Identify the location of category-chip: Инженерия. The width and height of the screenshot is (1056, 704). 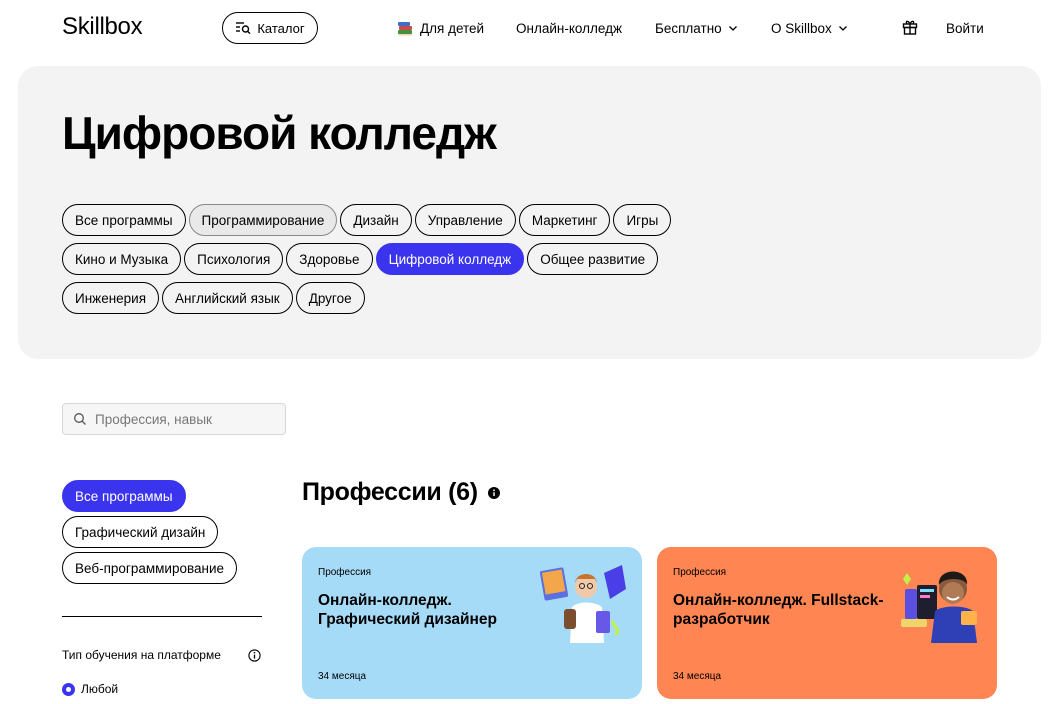
(111, 298).